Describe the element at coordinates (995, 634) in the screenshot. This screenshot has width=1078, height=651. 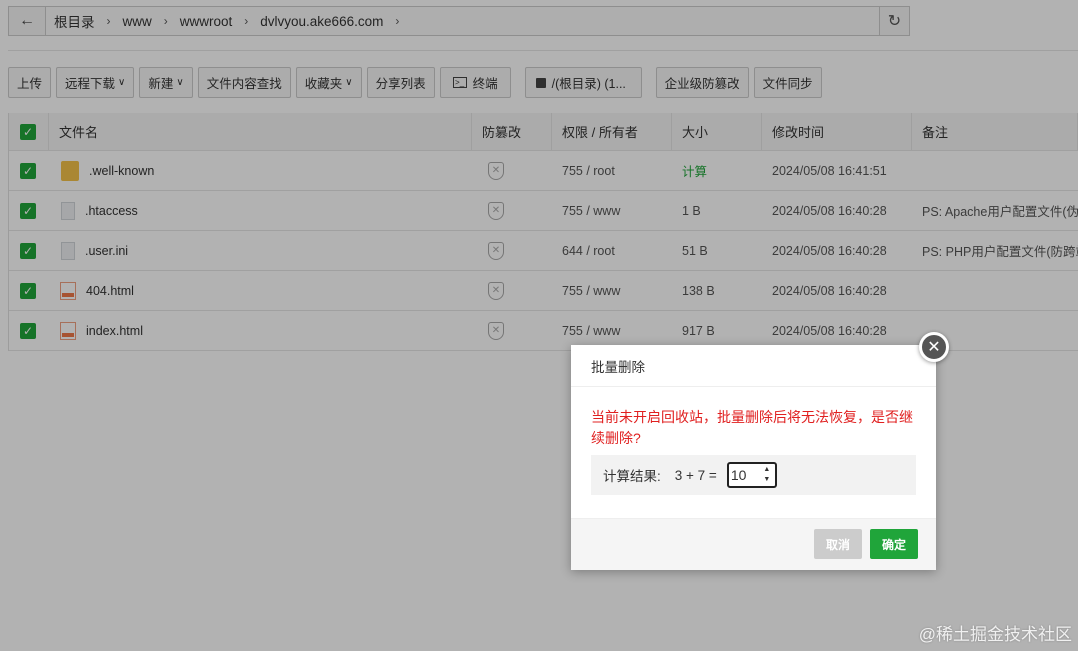
I see `watermark: @稀土掘金技术社区` at that location.